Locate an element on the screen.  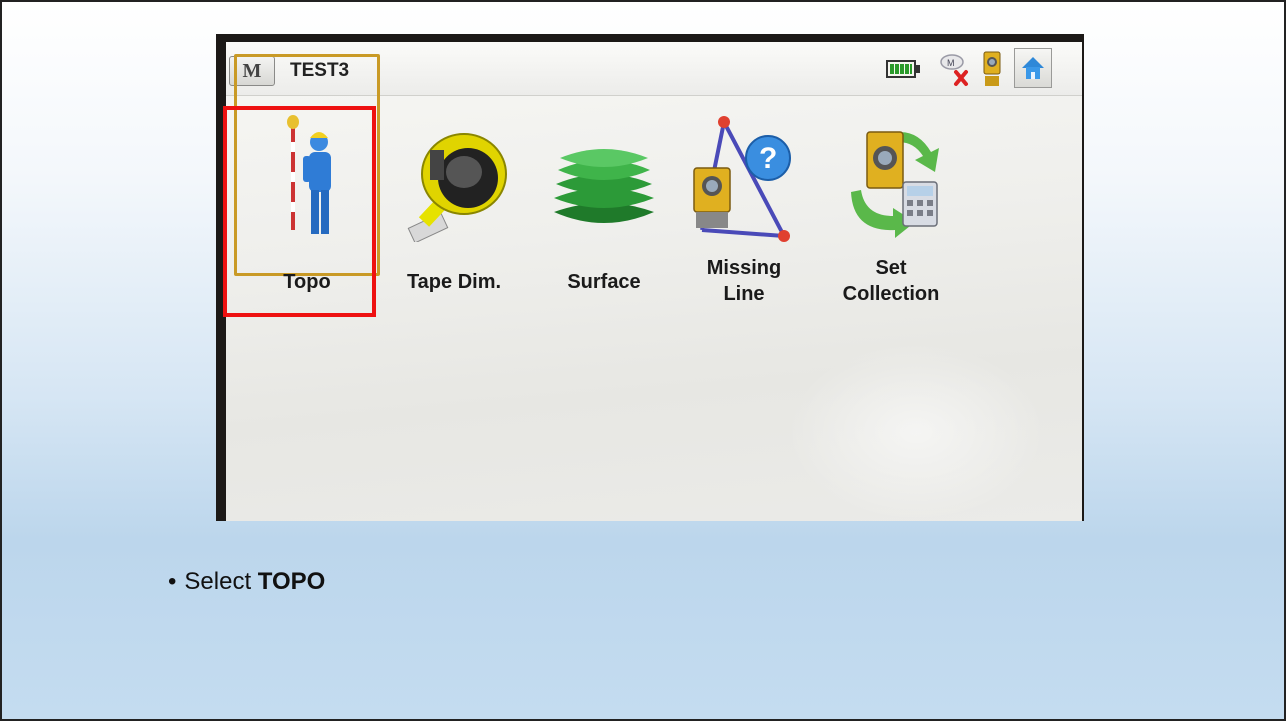
status-icons: M is located at coordinates (981, 70).